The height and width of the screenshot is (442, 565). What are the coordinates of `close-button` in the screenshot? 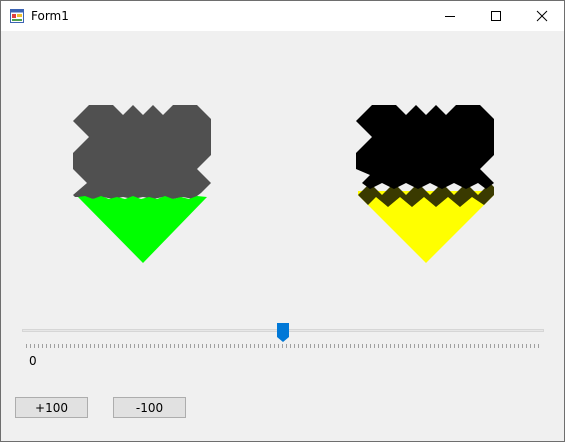 It's located at (542, 16).